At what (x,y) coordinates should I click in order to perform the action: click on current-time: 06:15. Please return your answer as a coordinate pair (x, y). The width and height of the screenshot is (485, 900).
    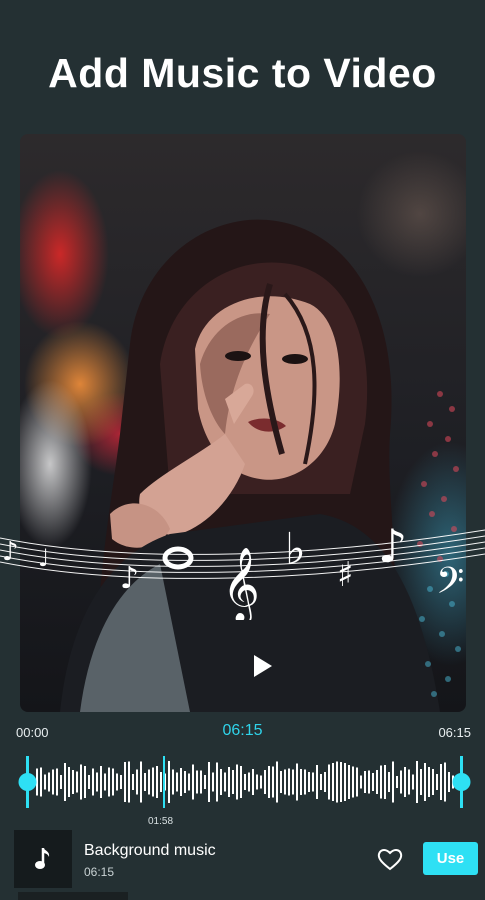
    Looking at the image, I should click on (242, 730).